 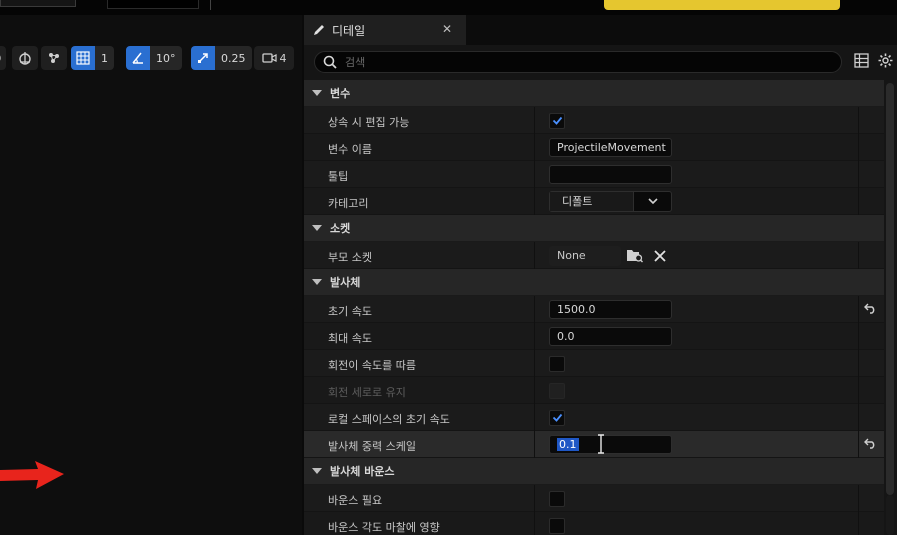 What do you see at coordinates (578, 62) in the screenshot?
I see `search-input: 검색` at bounding box center [578, 62].